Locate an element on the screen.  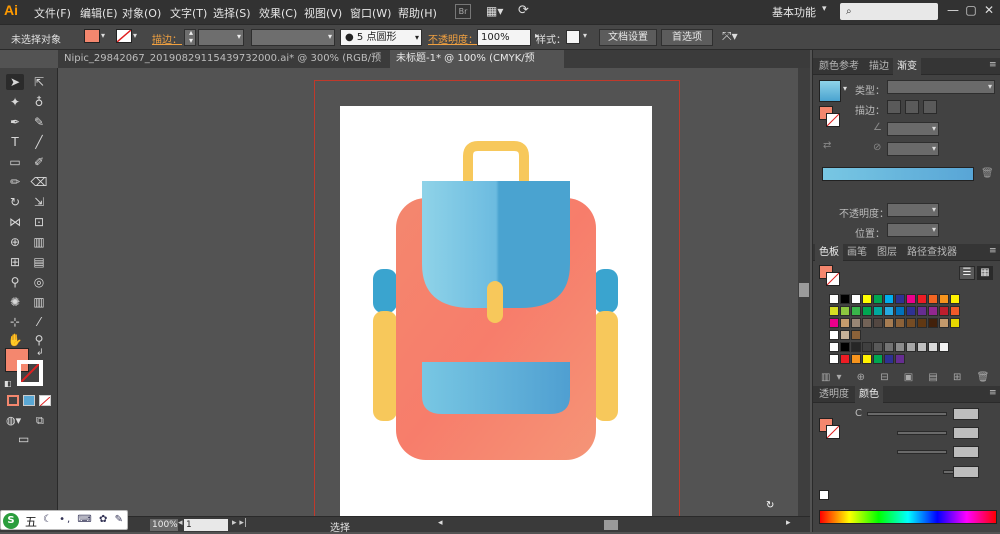
eraser-tool-icon: ⌫ is located at coordinates (39, 182).